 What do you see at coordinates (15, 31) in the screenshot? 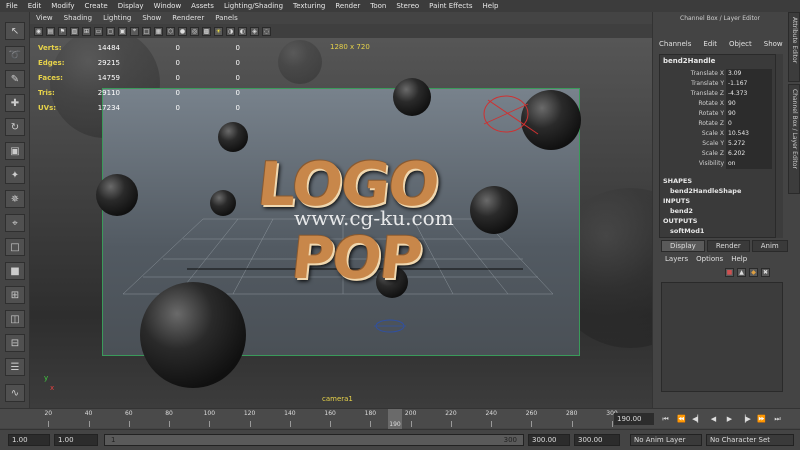
I see `select-tool-icon: ↖` at bounding box center [15, 31].